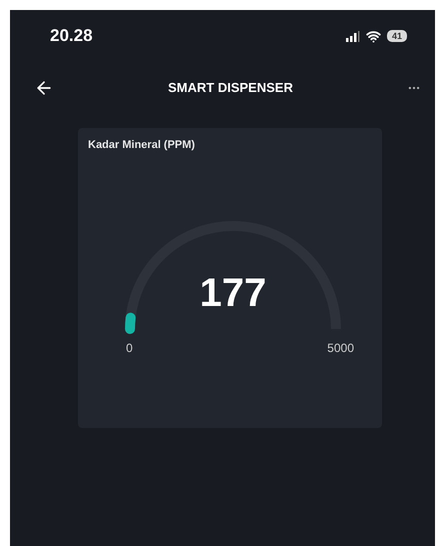 The width and height of the screenshot is (443, 546). What do you see at coordinates (130, 323) in the screenshot?
I see `gauge-fill` at bounding box center [130, 323].